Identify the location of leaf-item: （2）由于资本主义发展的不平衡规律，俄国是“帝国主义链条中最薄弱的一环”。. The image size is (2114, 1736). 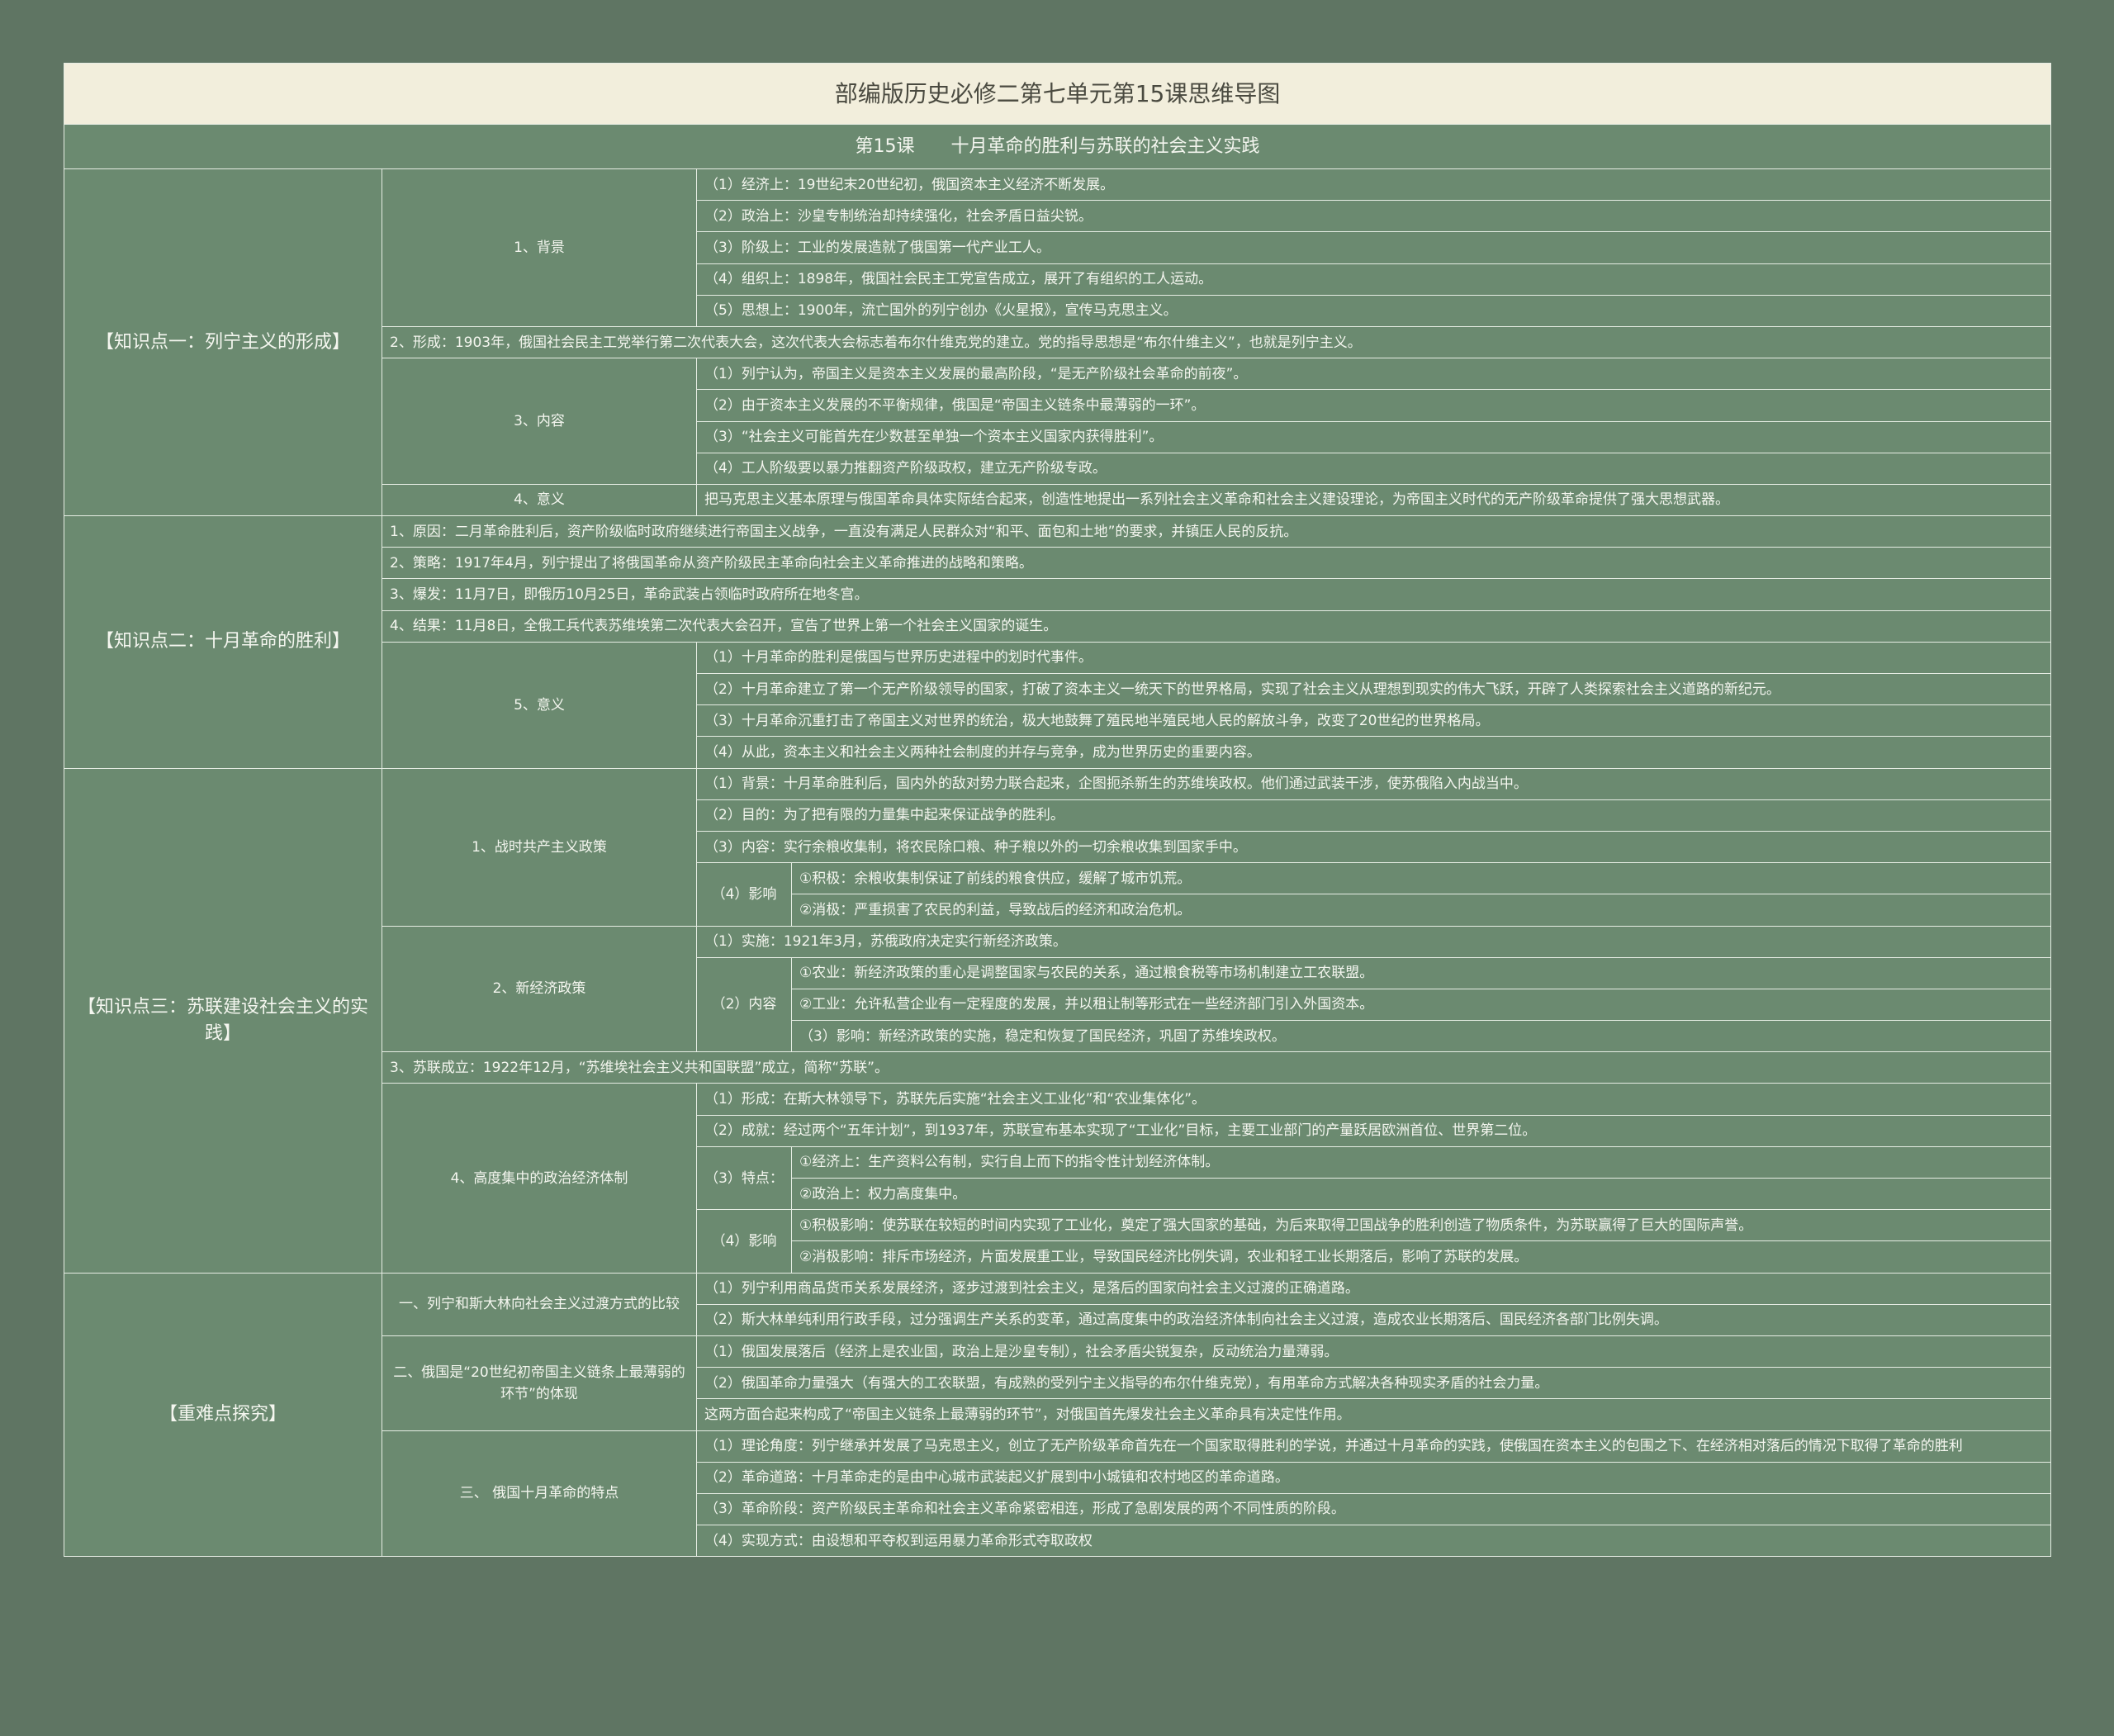
(1373, 405).